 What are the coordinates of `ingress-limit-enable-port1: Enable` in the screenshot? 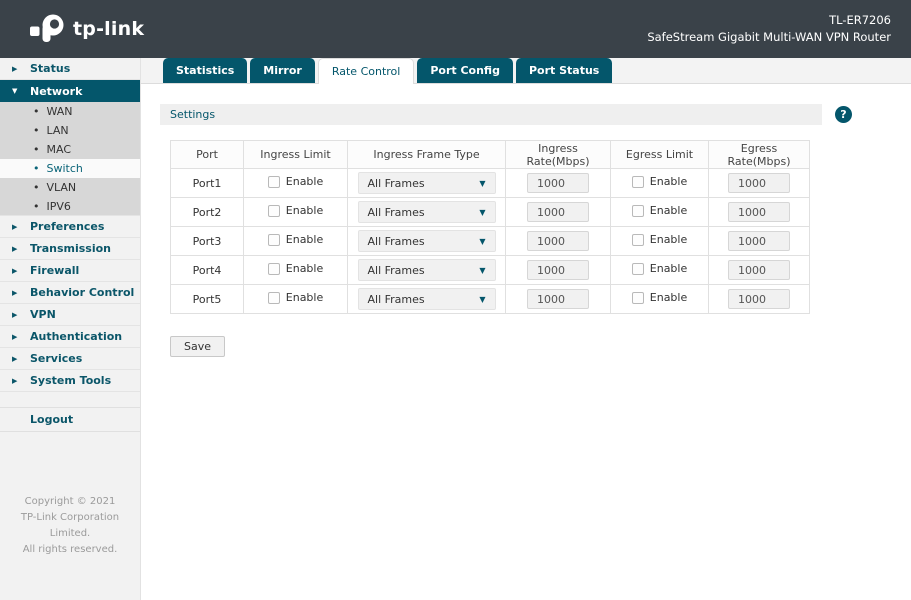 It's located at (295, 181).